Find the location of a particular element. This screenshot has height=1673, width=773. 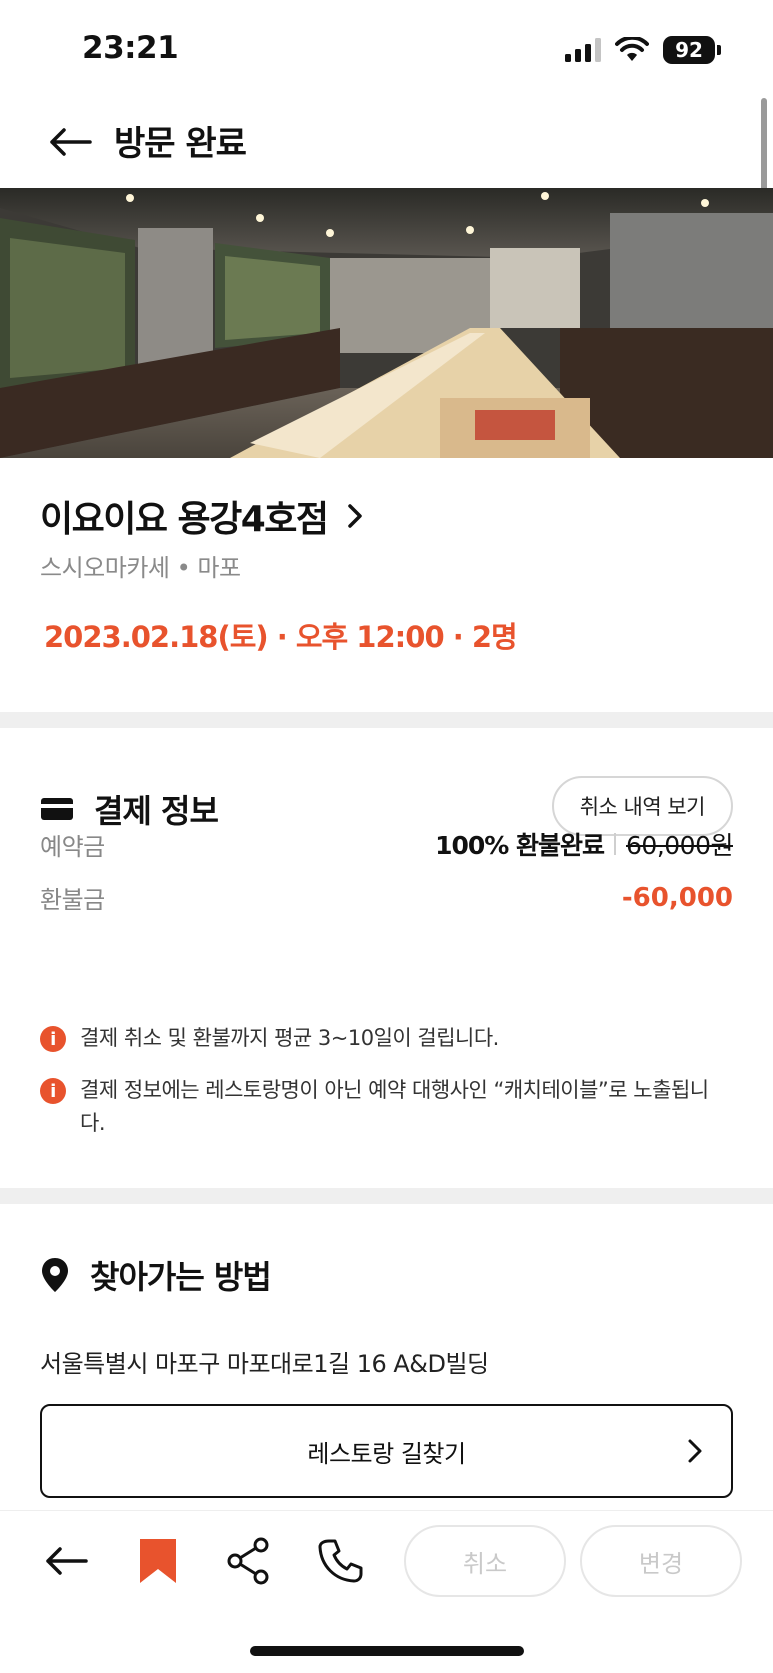

directions-title: 찾아가는 방법 is located at coordinates (181, 1277).